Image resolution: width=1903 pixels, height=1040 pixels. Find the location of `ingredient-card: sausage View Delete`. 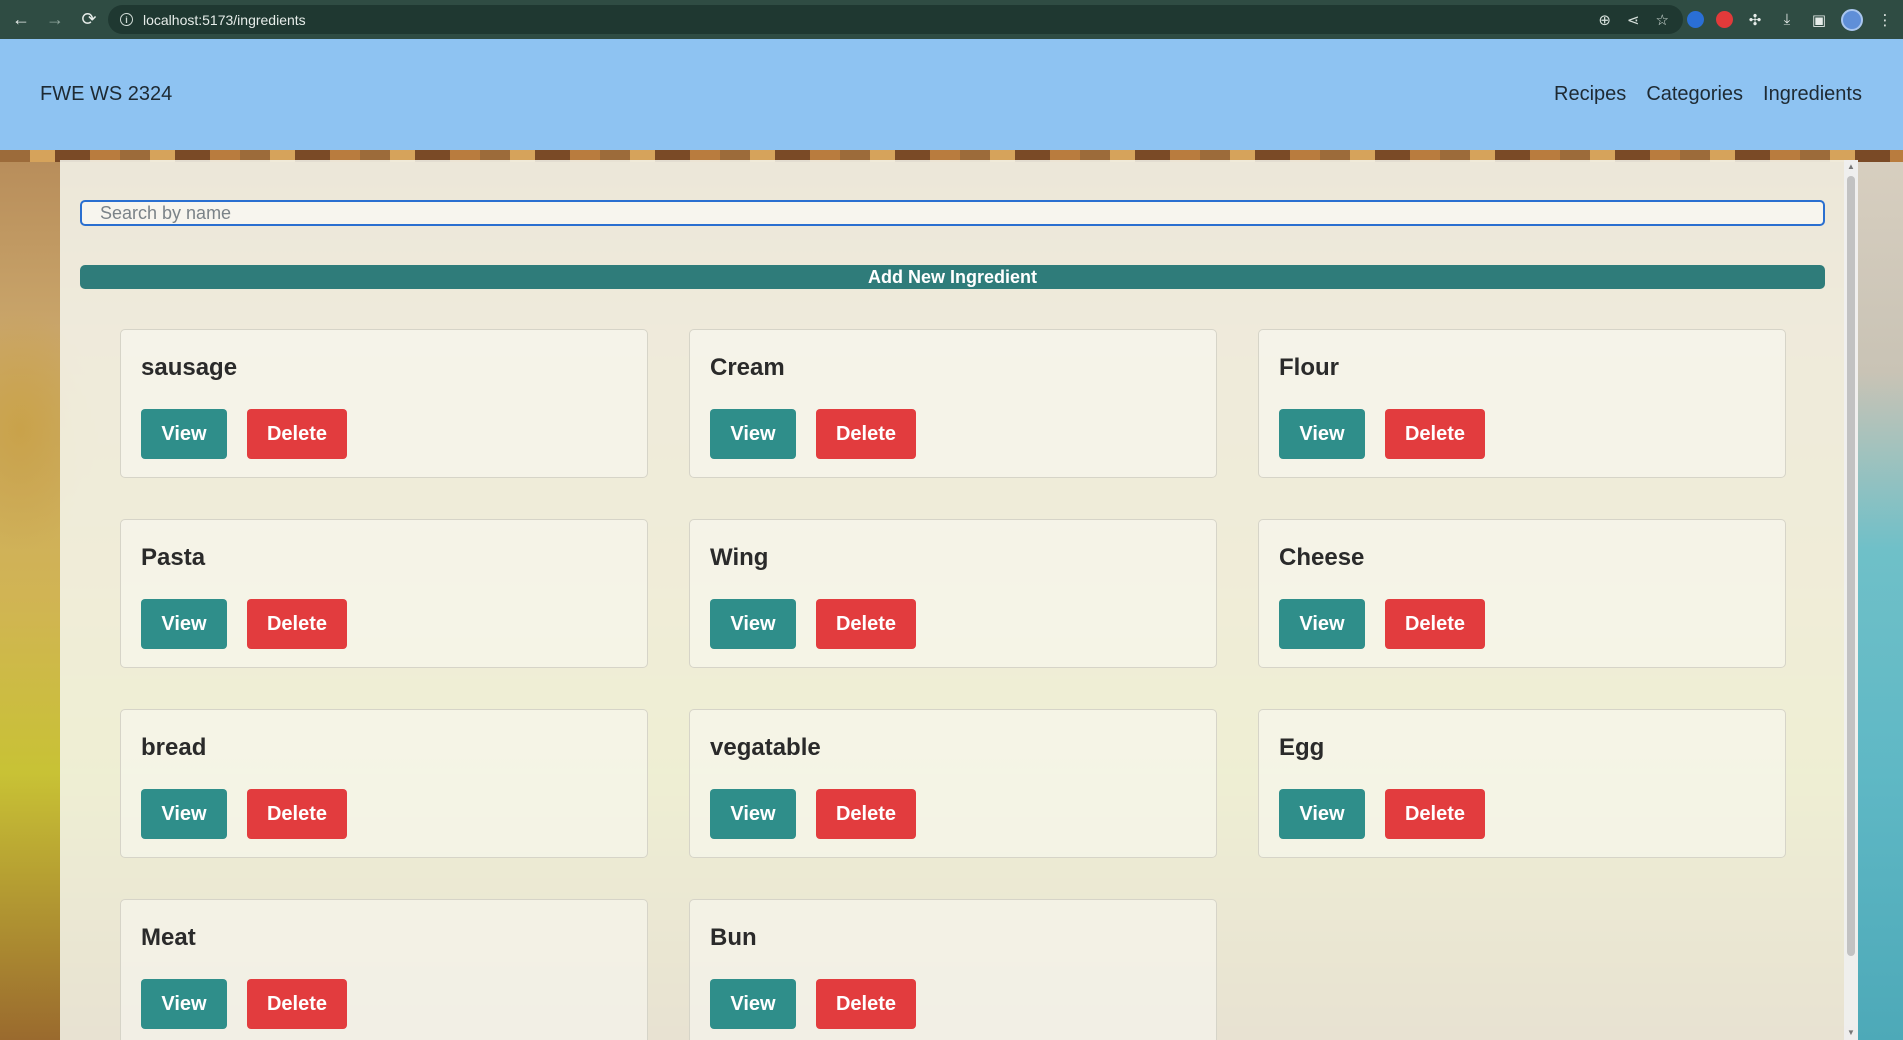

ingredient-card: sausage View Delete is located at coordinates (384, 403).